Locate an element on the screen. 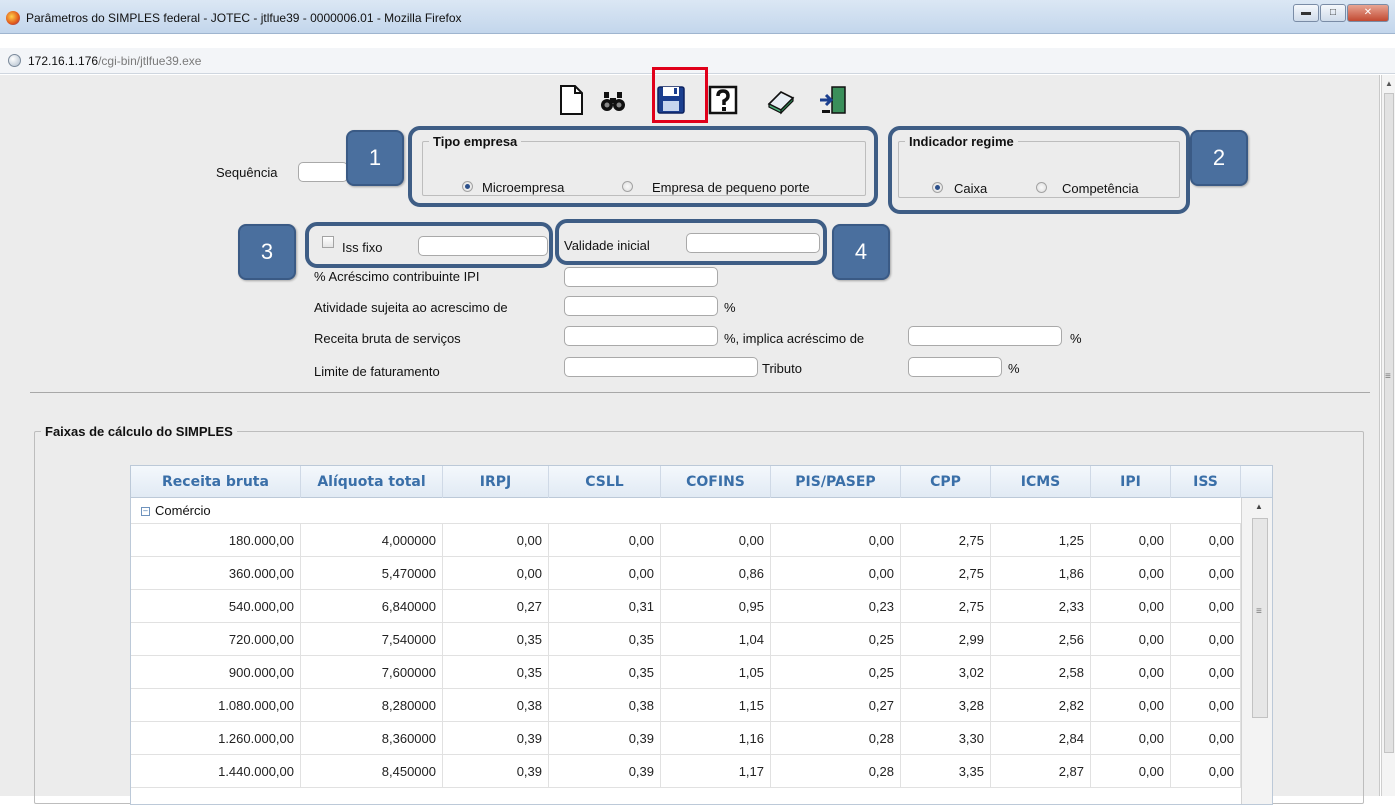 This screenshot has width=1395, height=805. scroll-grip-icon: ≡ is located at coordinates (1388, 376).